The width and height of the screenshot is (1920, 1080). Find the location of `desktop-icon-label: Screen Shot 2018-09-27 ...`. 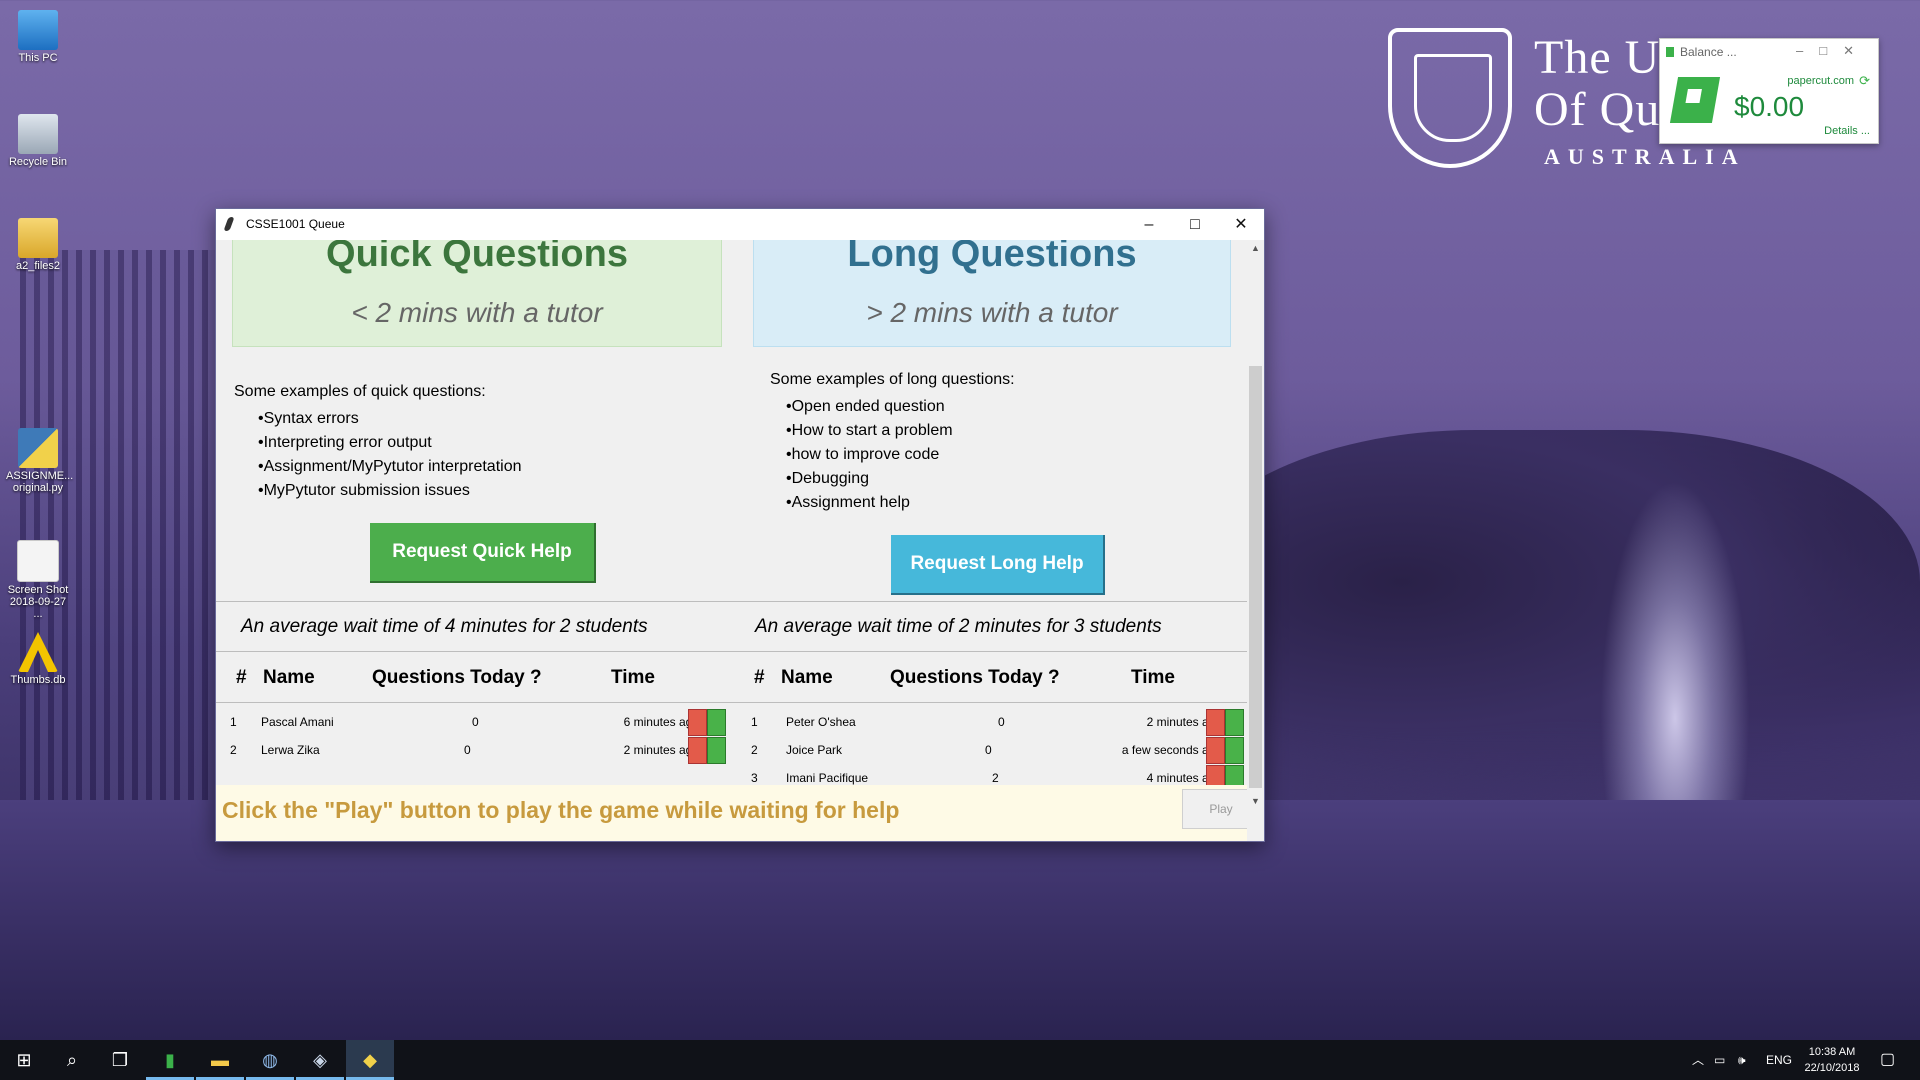

desktop-icon-label: Screen Shot 2018-09-27 ... is located at coordinates (38, 602).